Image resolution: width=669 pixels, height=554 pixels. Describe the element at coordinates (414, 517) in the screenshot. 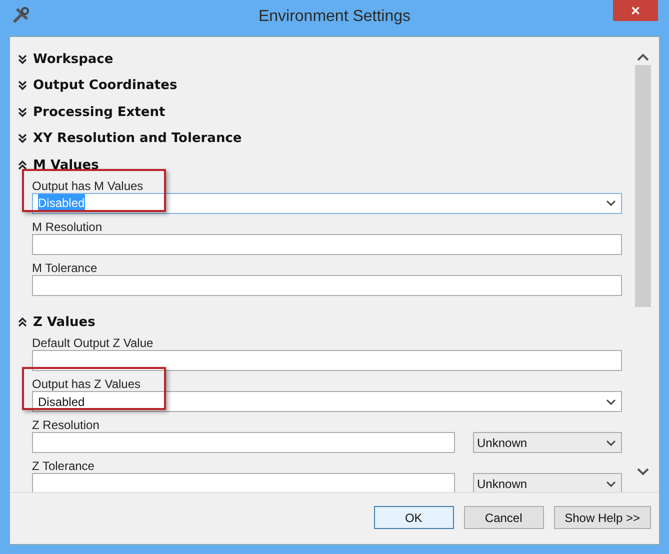

I see `dialog-button: OK` at that location.